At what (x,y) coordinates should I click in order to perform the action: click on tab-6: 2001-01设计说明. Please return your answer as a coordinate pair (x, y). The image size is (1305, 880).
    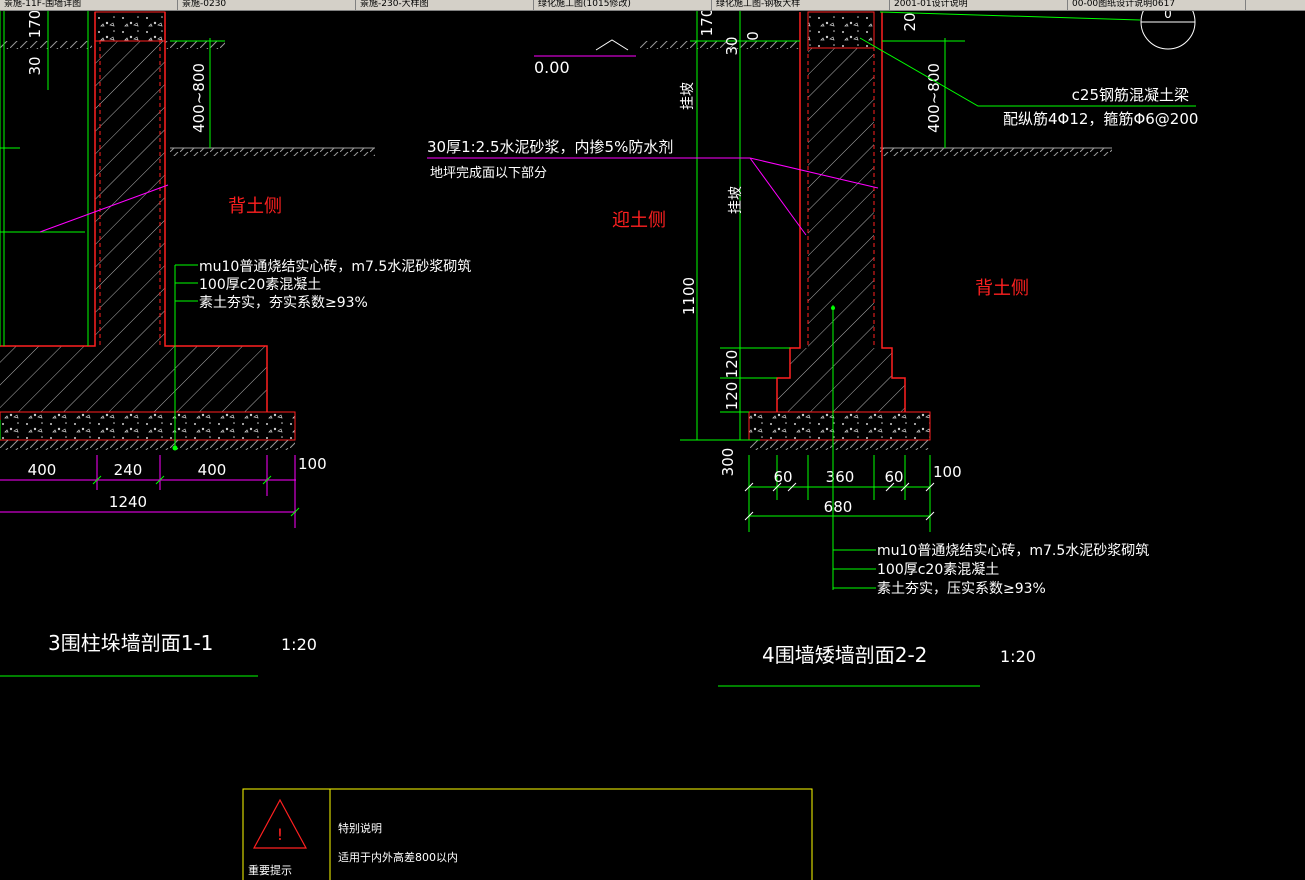
    Looking at the image, I should click on (979, 5).